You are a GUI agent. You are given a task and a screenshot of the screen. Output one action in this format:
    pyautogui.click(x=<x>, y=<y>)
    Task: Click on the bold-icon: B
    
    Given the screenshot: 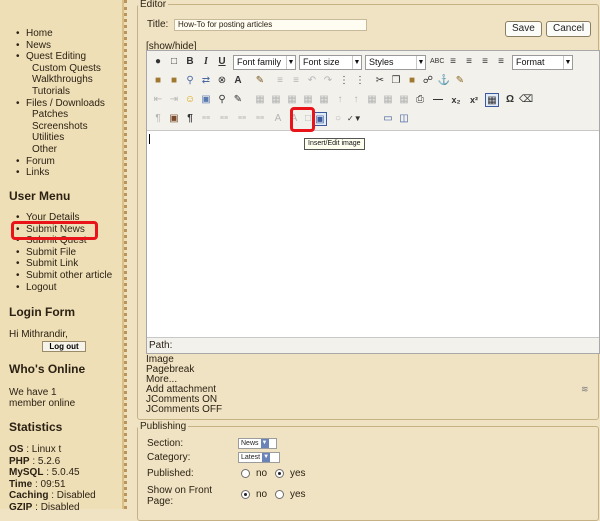 What is the action you would take?
    pyautogui.click(x=190, y=62)
    